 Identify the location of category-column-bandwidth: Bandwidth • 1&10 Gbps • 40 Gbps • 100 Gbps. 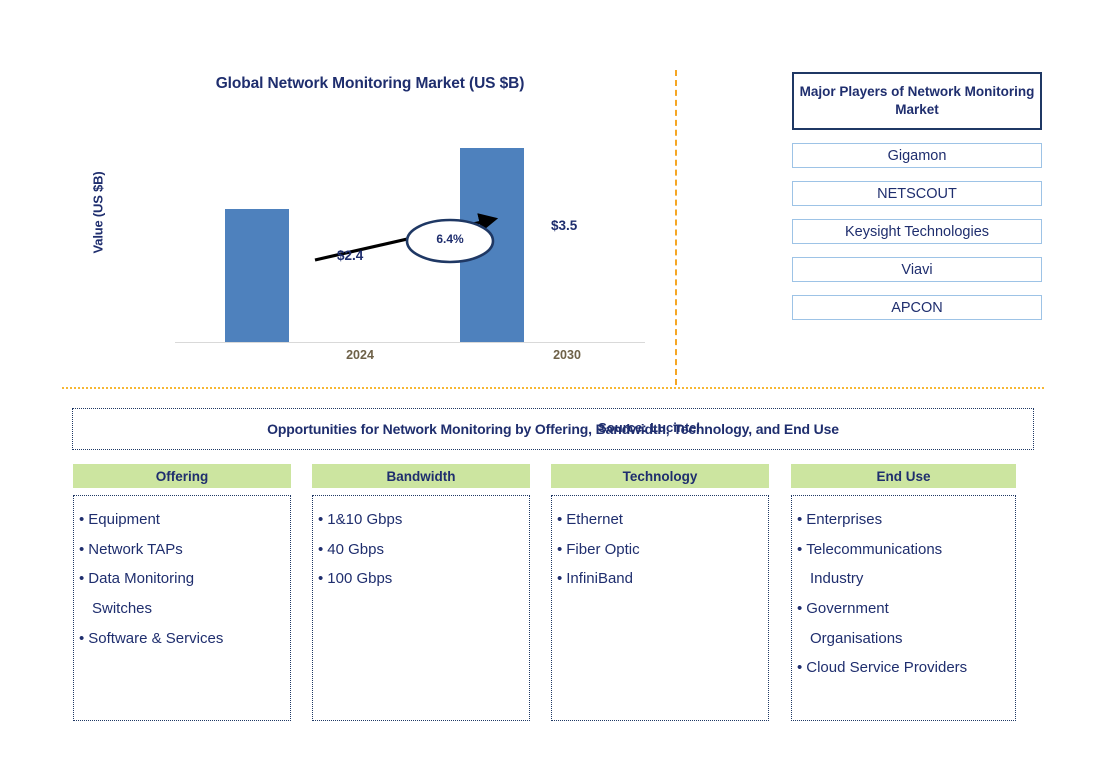
(421, 592).